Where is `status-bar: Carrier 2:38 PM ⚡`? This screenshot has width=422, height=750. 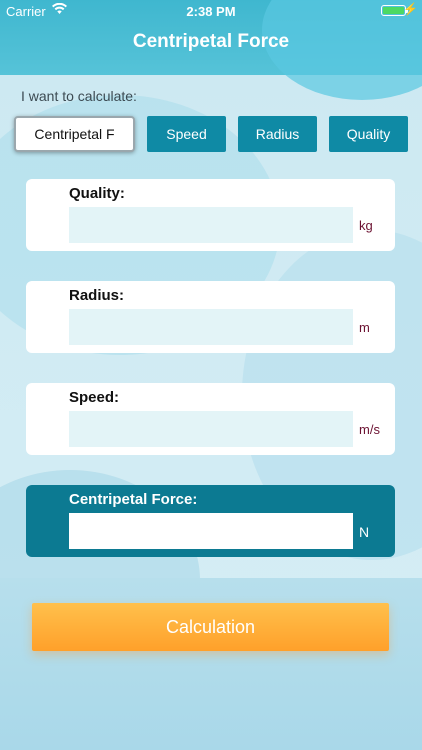 status-bar: Carrier 2:38 PM ⚡ is located at coordinates (211, 11).